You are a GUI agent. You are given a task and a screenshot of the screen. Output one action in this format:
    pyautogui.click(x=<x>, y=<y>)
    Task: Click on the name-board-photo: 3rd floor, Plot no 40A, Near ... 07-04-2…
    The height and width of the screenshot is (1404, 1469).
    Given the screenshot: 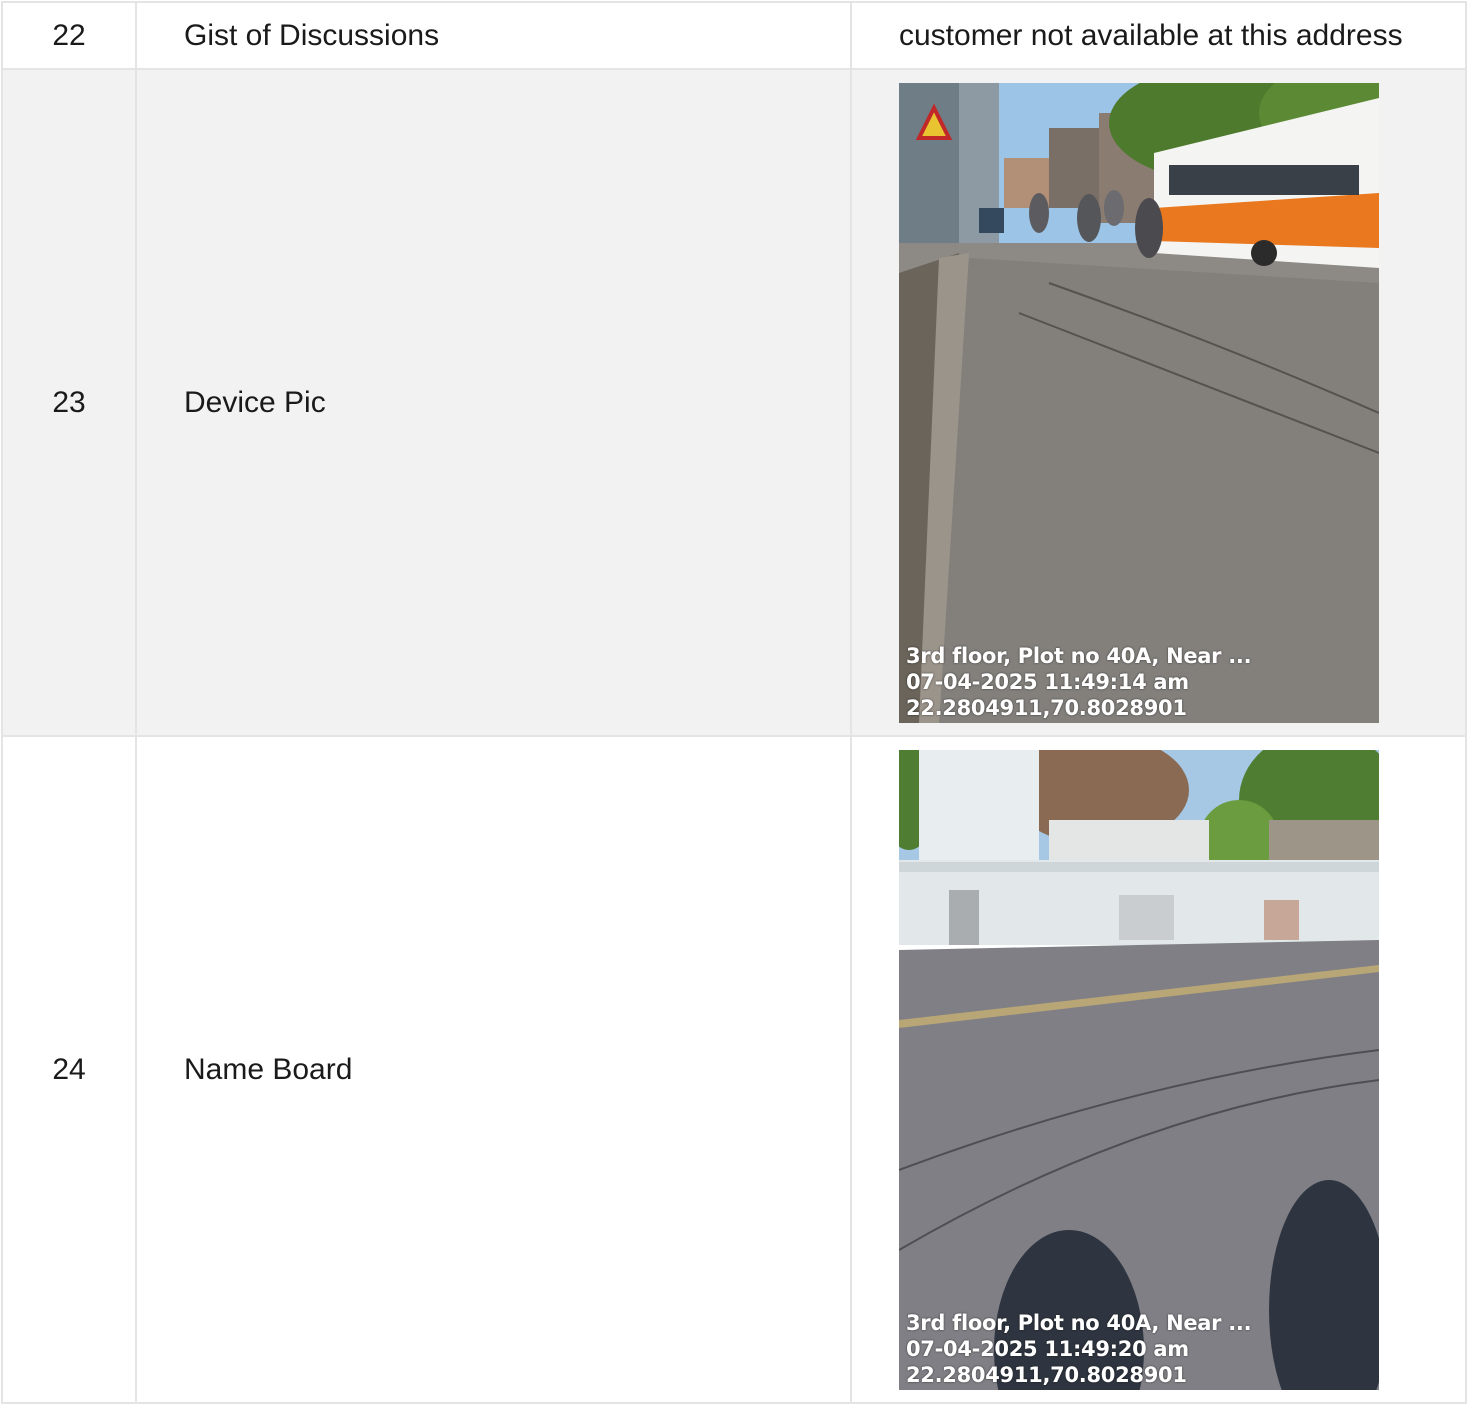 What is the action you would take?
    pyautogui.click(x=1139, y=1069)
    